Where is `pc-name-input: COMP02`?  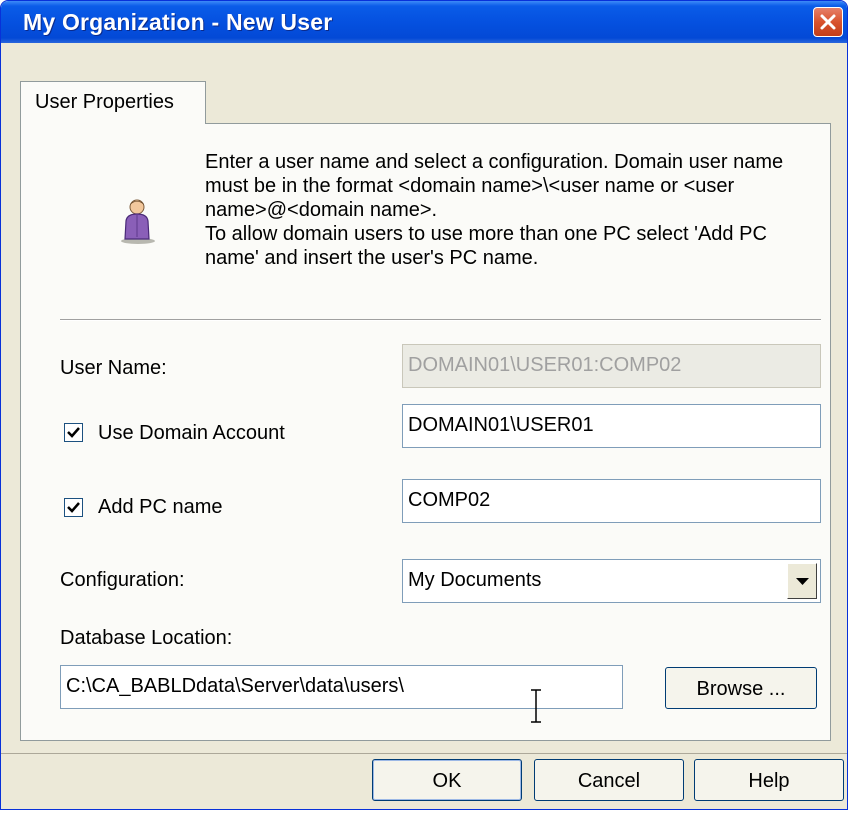 pc-name-input: COMP02 is located at coordinates (611, 501).